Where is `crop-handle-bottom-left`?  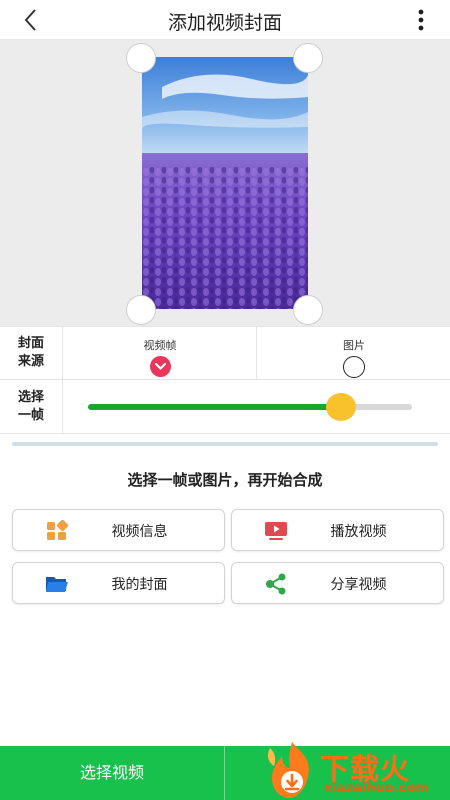 crop-handle-bottom-left is located at coordinates (141, 310).